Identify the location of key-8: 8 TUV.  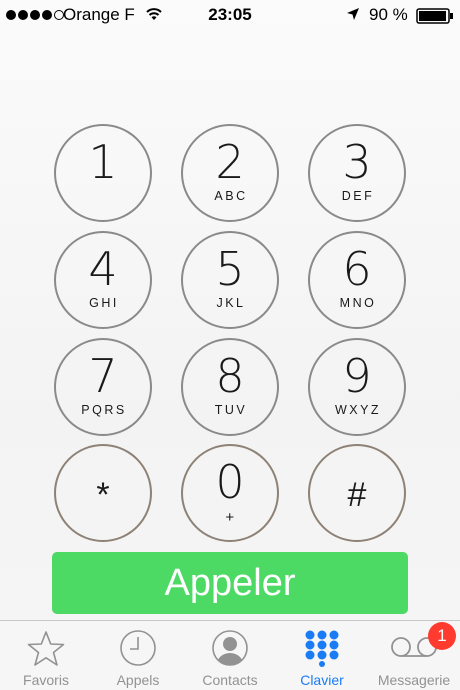
(230, 387).